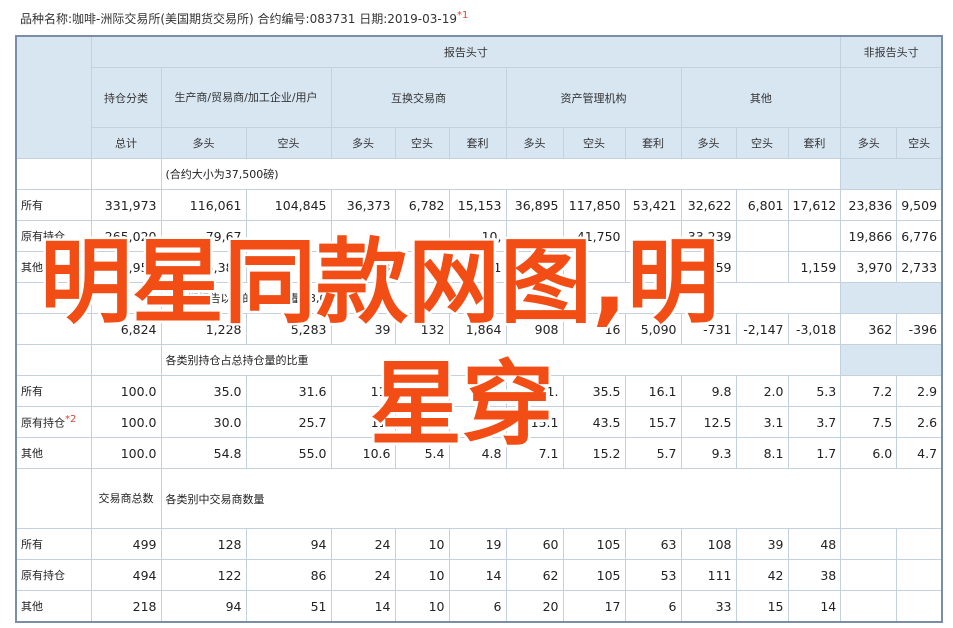 The width and height of the screenshot is (953, 628). I want to click on group-other-header: 其他, so click(761, 97).